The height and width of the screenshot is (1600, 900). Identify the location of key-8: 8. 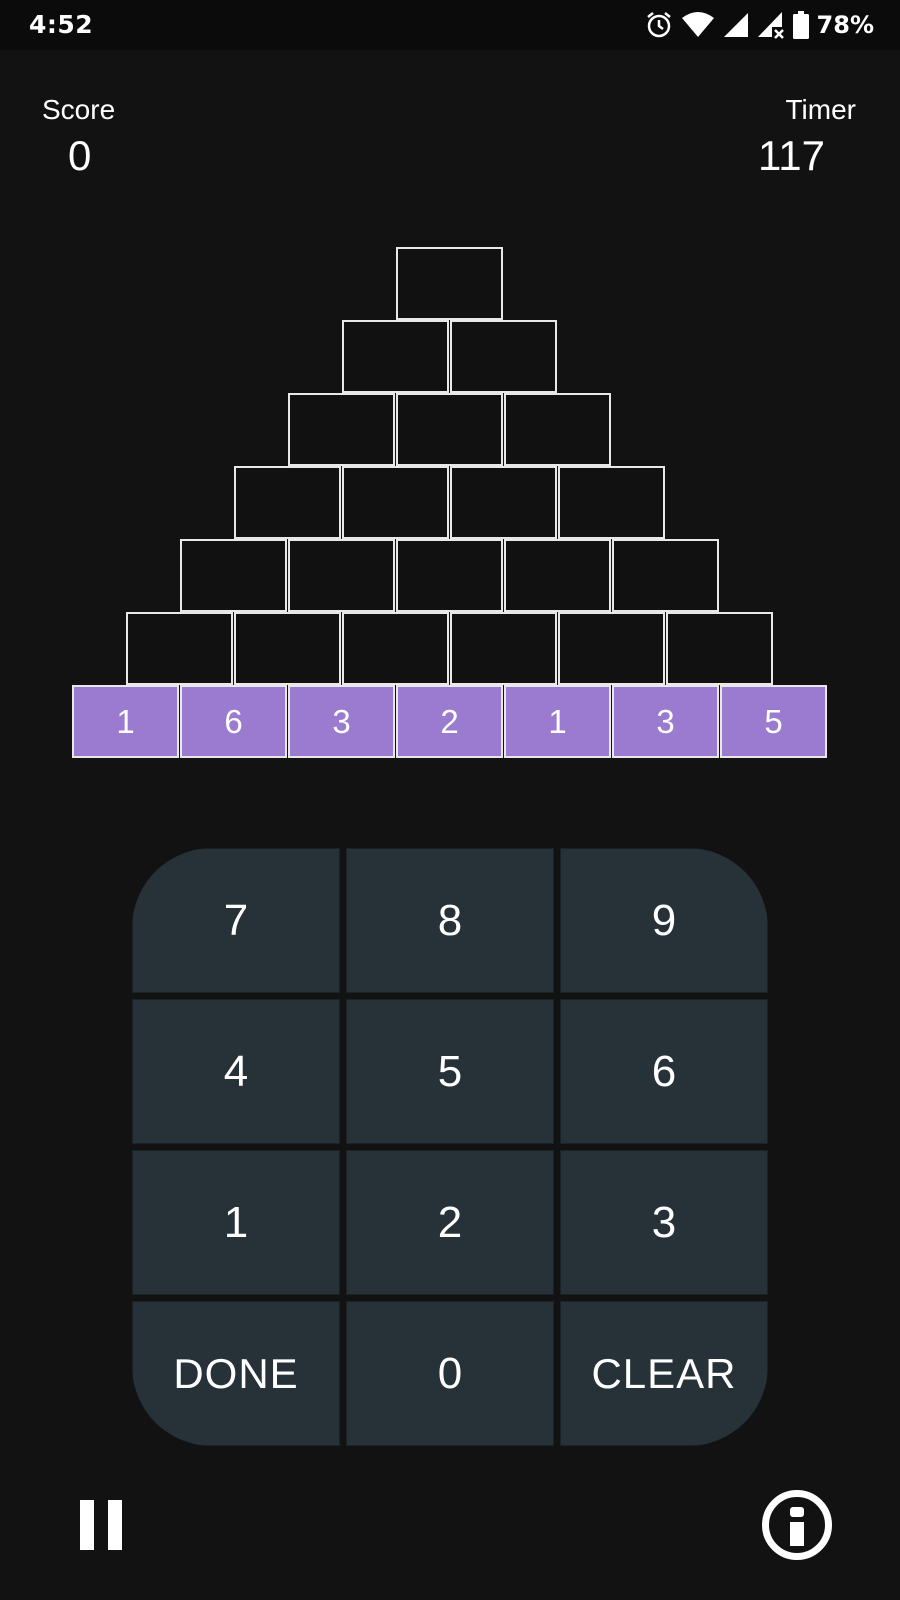
(450, 920).